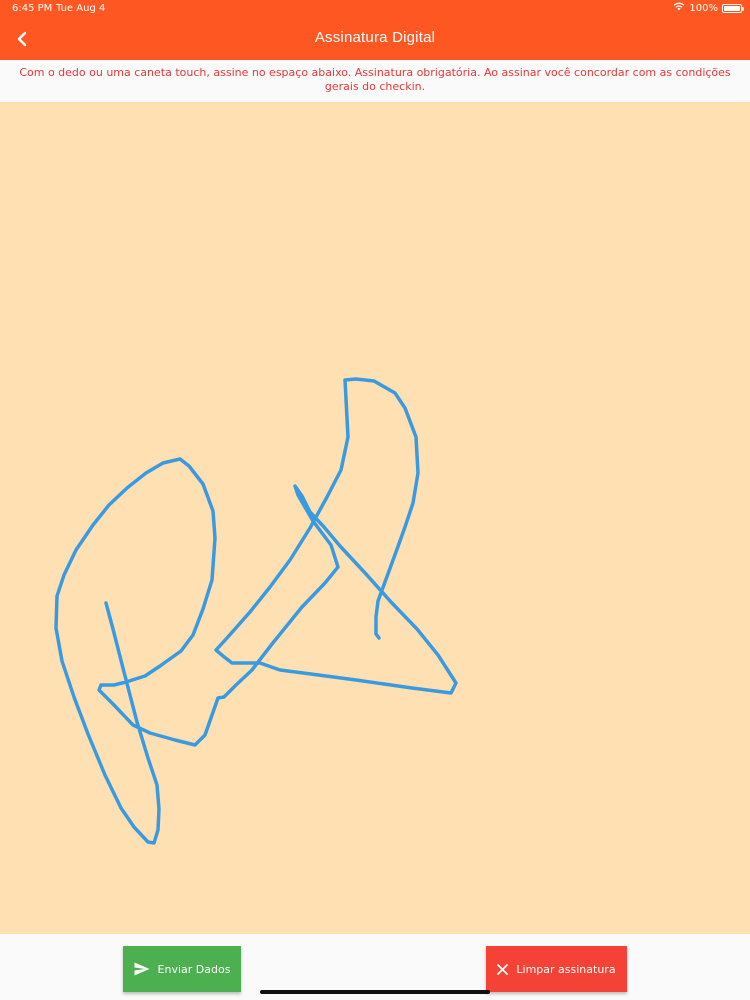 Image resolution: width=750 pixels, height=1000 pixels. I want to click on wifi-icon, so click(679, 8).